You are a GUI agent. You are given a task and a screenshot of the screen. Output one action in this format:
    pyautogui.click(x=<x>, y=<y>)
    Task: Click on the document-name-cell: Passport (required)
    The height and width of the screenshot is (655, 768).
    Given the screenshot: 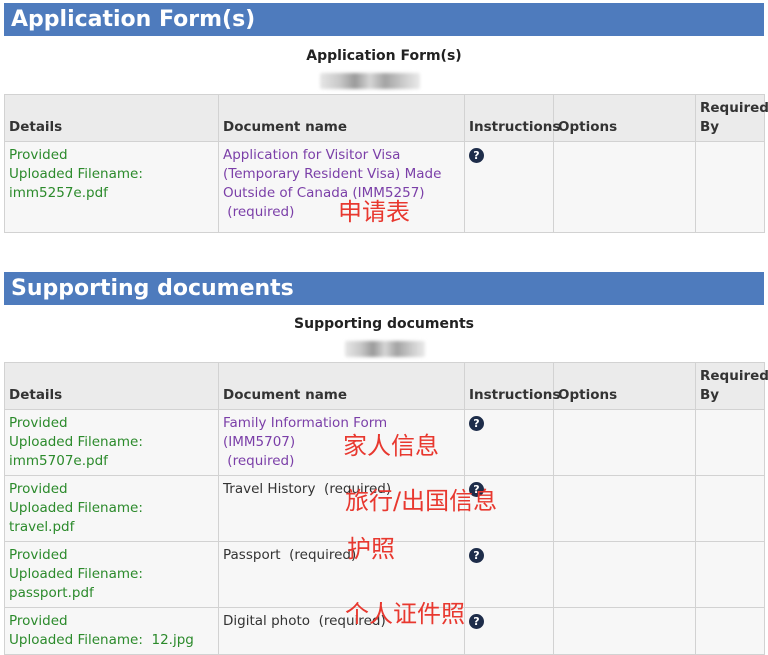 What is the action you would take?
    pyautogui.click(x=341, y=574)
    